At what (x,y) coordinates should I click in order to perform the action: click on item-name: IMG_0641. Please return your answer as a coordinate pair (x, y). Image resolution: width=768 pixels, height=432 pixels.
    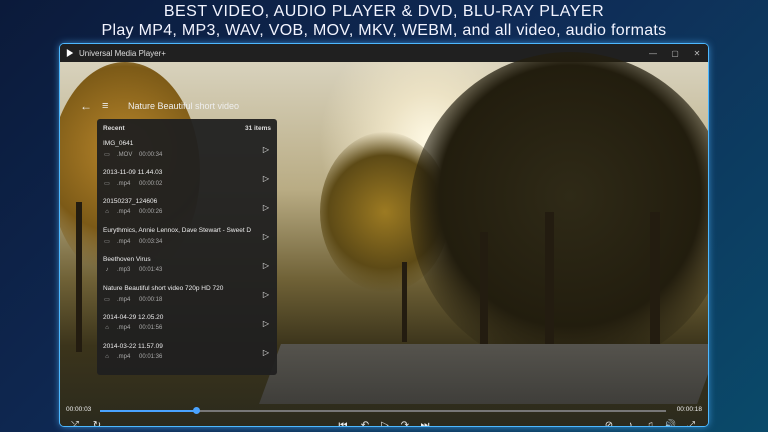
    Looking at the image, I should click on (118, 143).